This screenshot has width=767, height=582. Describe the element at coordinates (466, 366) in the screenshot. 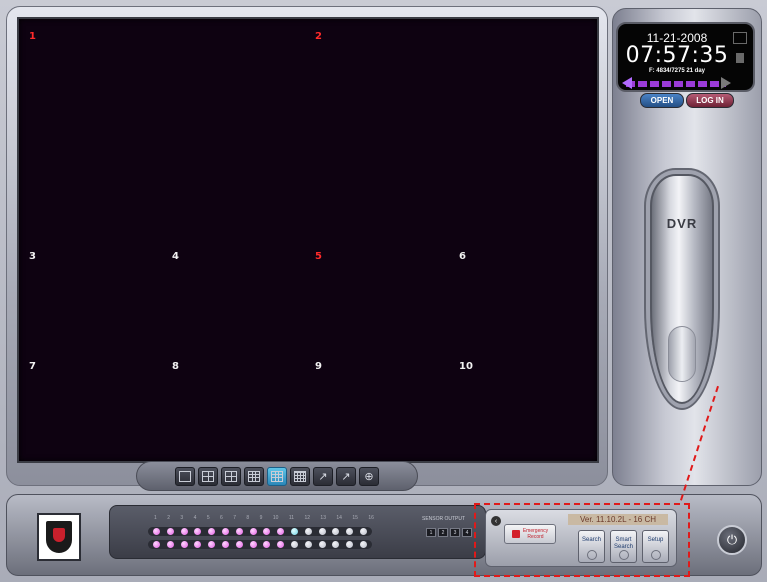

I see `camera-label-10: 10` at that location.